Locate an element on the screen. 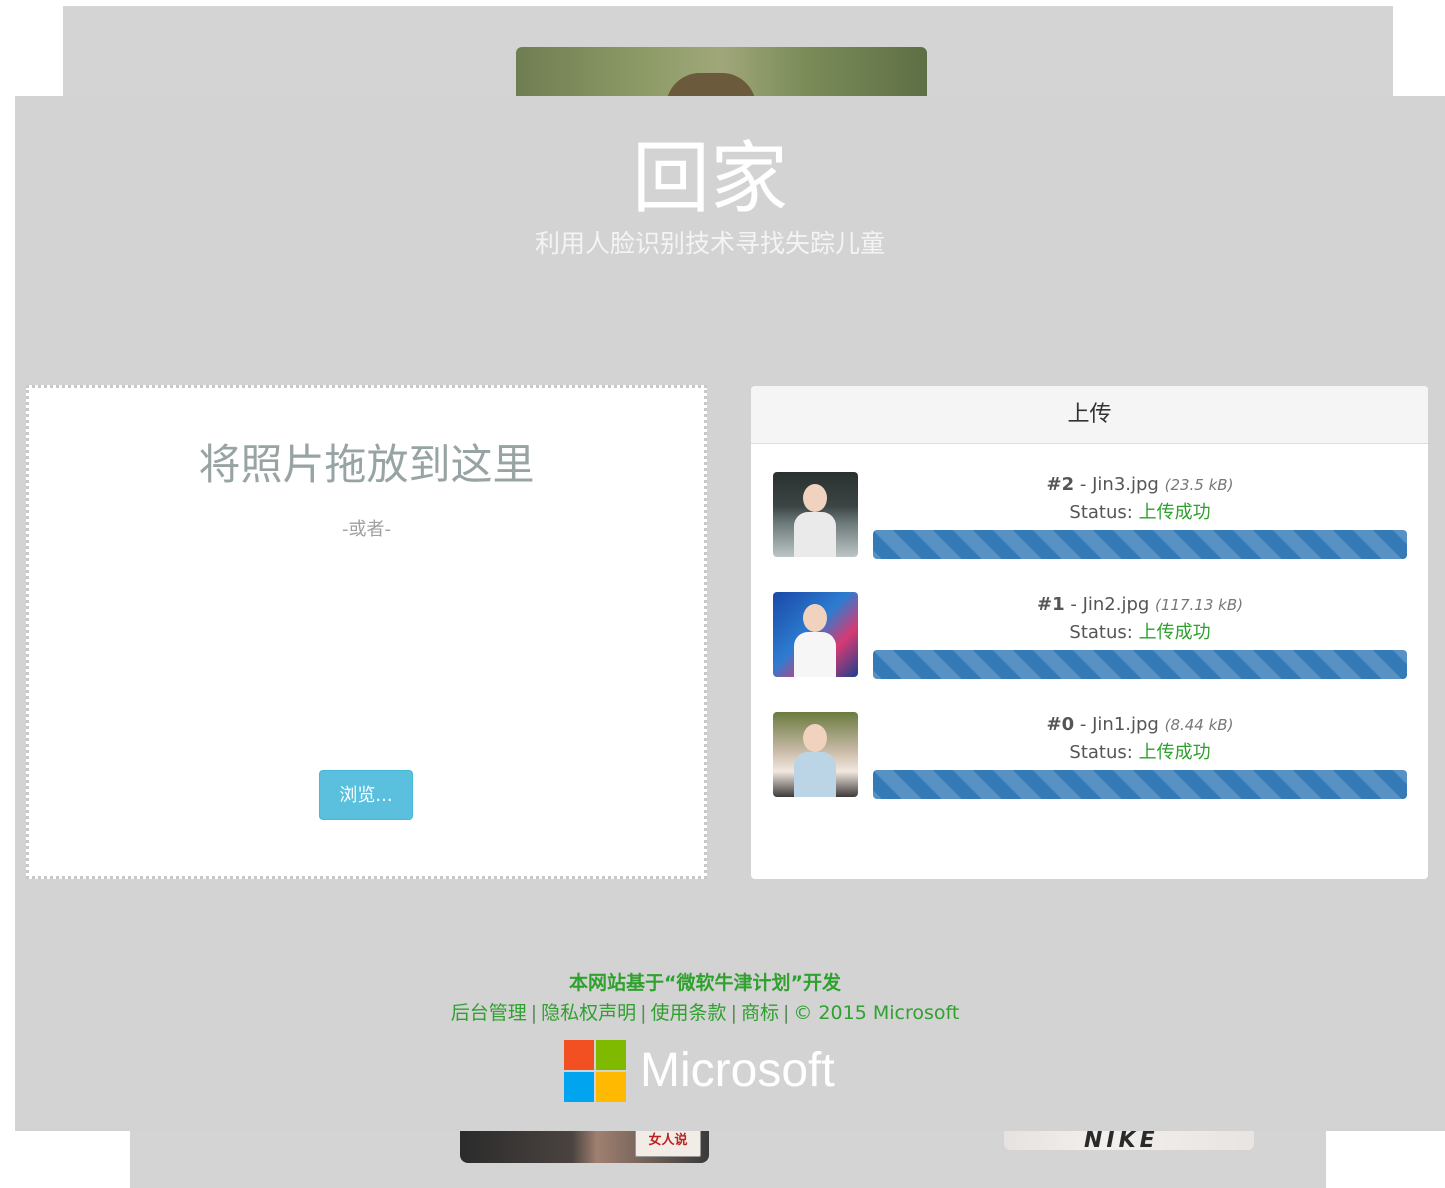 The image size is (1445, 1188). upload-item-info: #0 - Jin1.jpg (8.44 kB) Status: 上传成功 is located at coordinates (1140, 755).